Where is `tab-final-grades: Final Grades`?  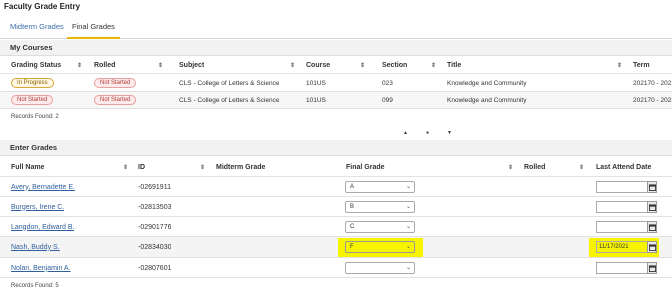 tab-final-grades: Final Grades is located at coordinates (93, 28).